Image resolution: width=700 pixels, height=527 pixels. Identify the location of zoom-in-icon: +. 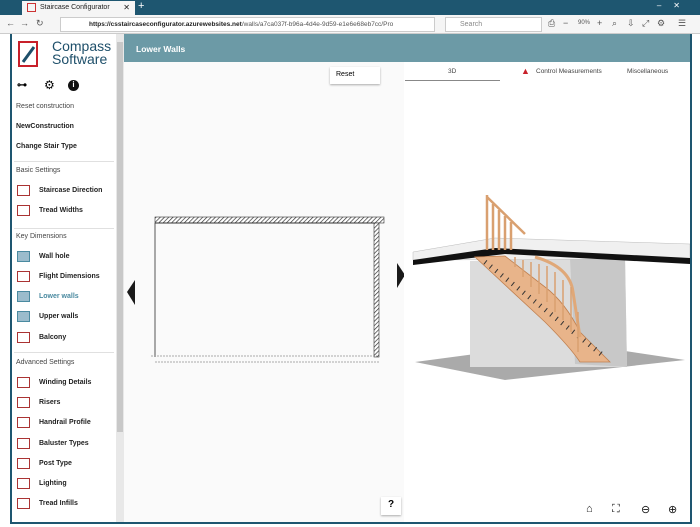
(599, 23).